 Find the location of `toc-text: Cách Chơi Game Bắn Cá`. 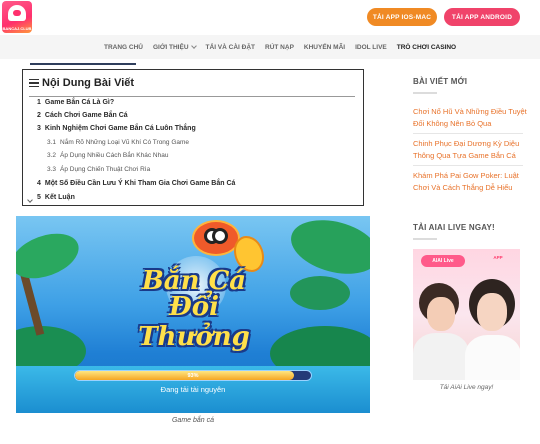

toc-text: Cách Chơi Game Bắn Cá is located at coordinates (86, 115).